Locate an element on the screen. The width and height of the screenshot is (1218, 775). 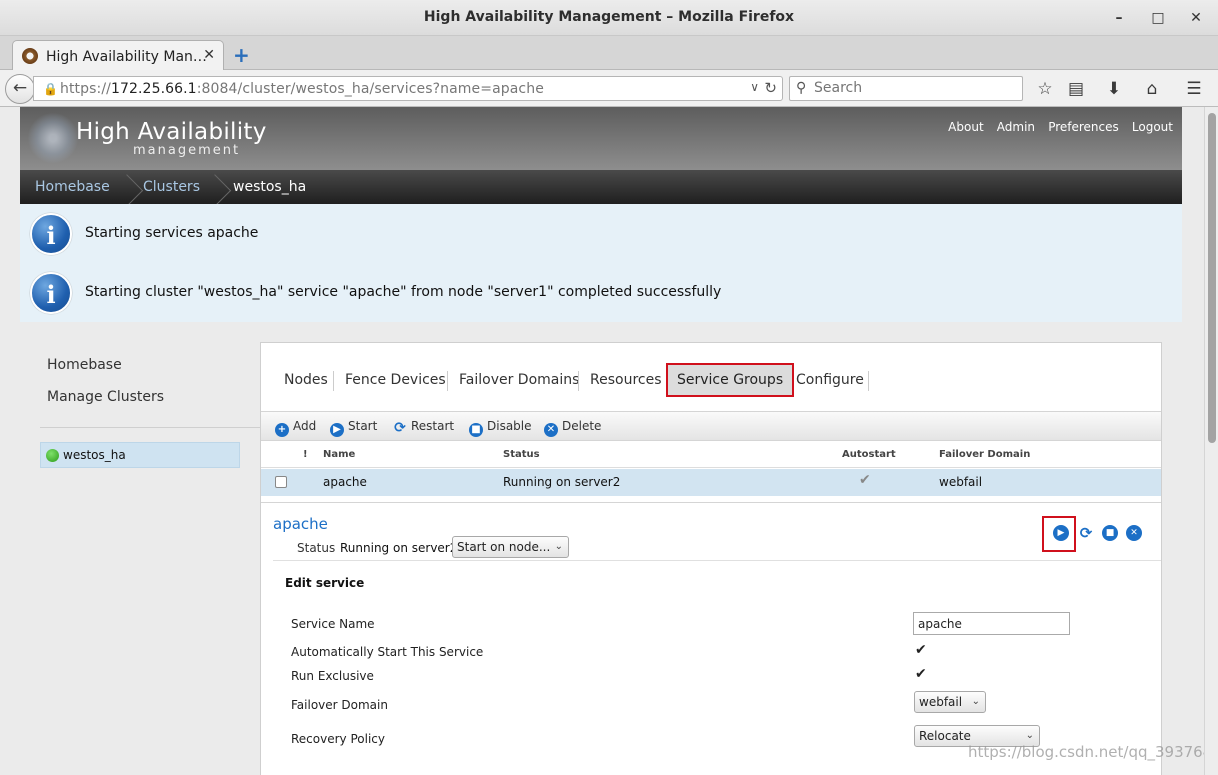
tab-strip: High Availability Man… ✕ + is located at coordinates (609, 53).